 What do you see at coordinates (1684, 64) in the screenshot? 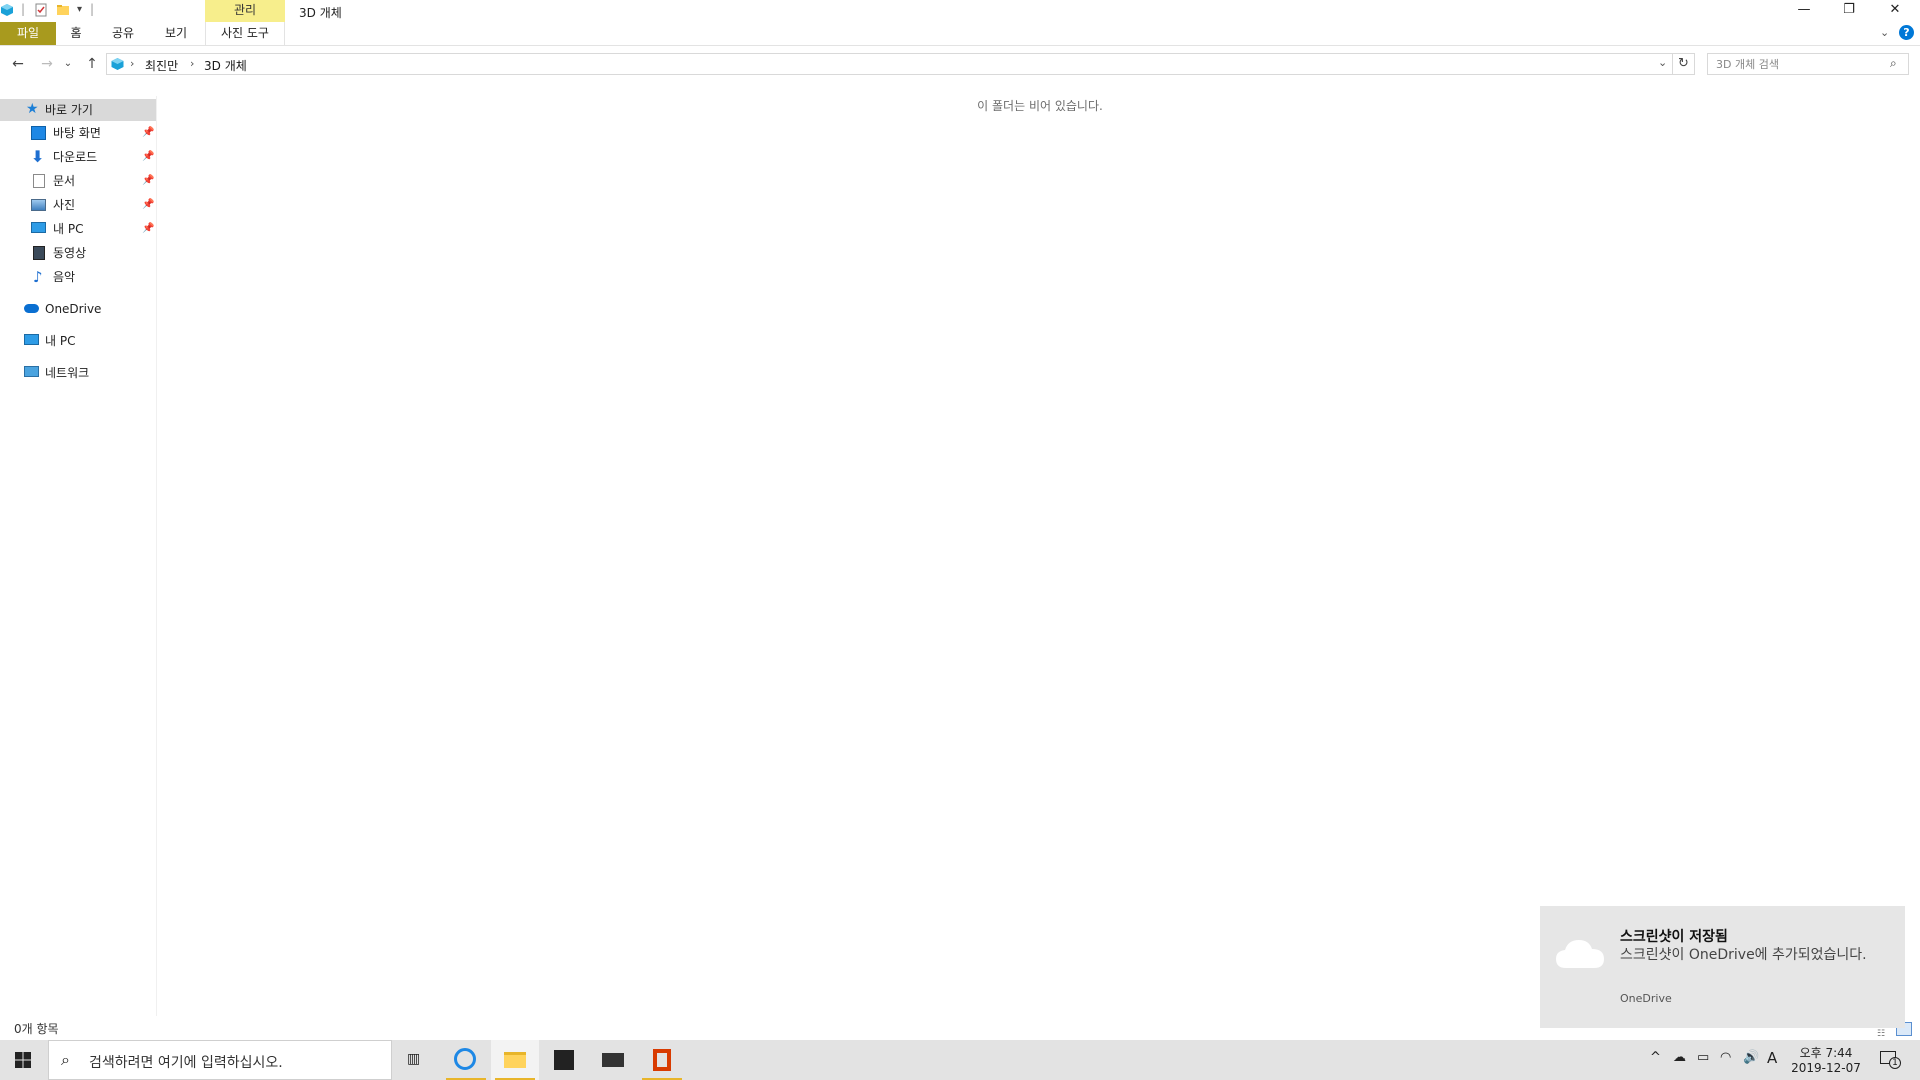
I see `refresh-button: ↻` at bounding box center [1684, 64].